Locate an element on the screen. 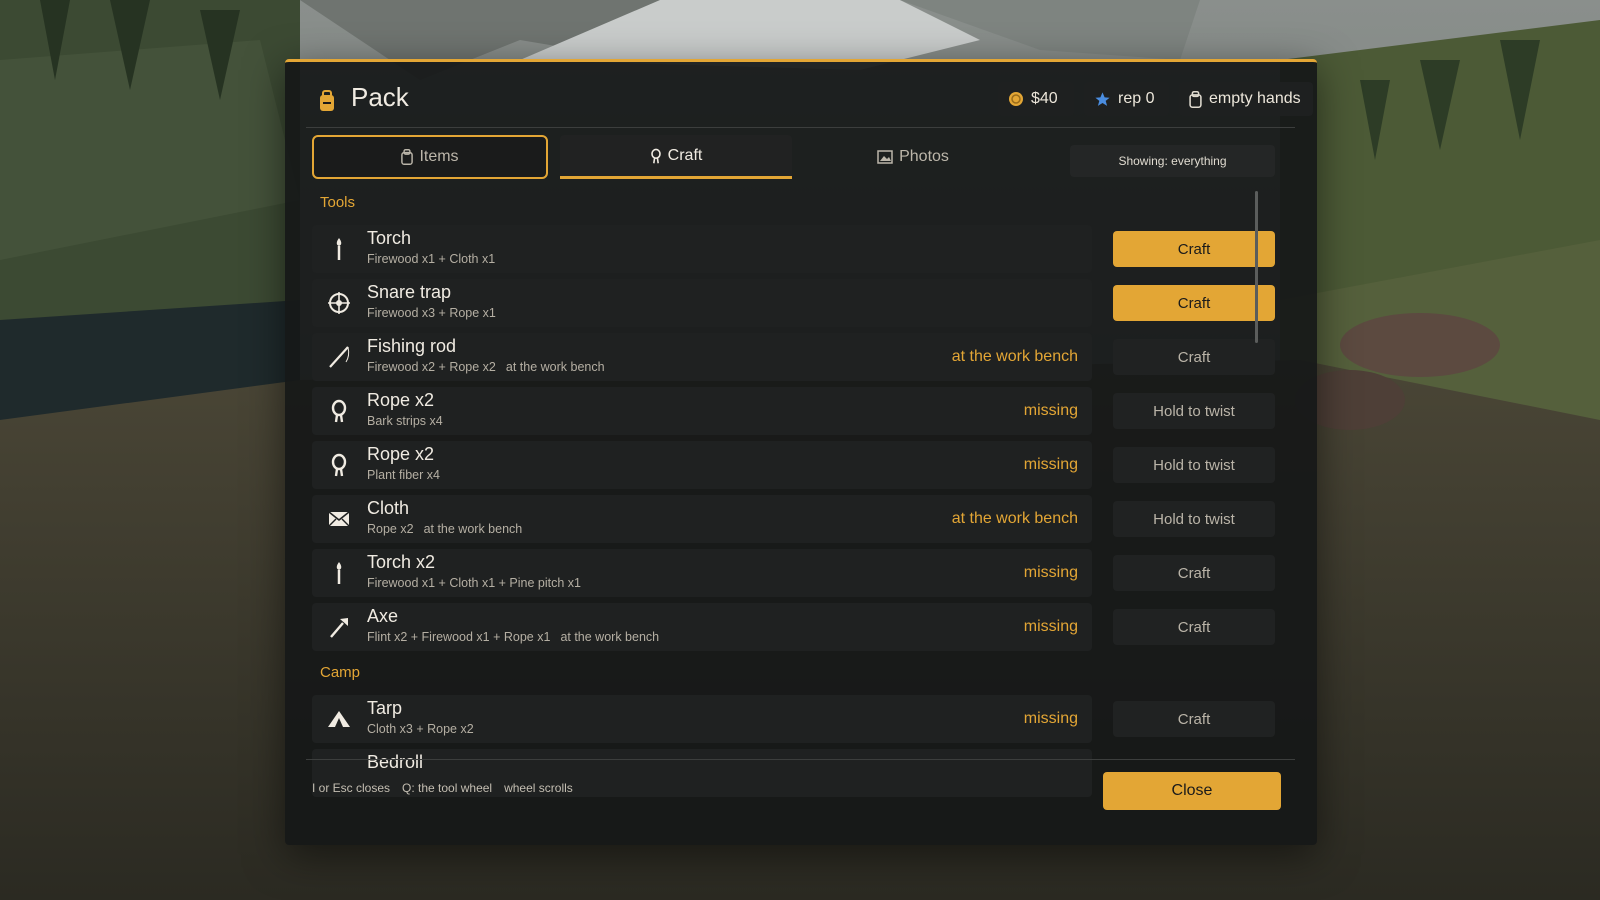 The height and width of the screenshot is (900, 1600). recipe-ingredients: Bark strips x4 is located at coordinates (405, 421).